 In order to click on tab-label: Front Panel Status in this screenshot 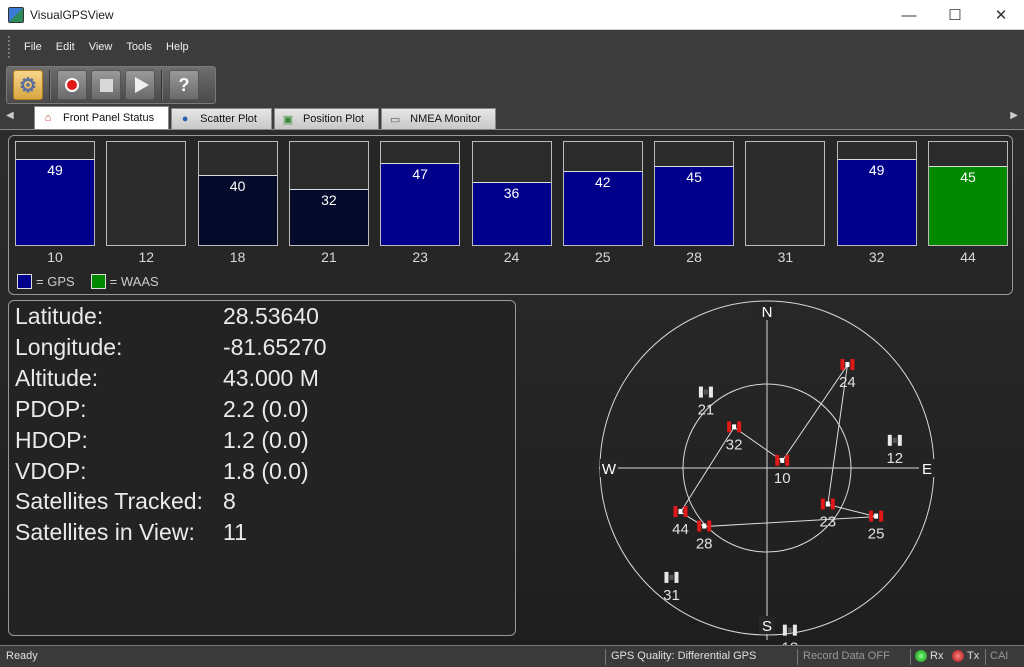, I will do `click(109, 118)`.